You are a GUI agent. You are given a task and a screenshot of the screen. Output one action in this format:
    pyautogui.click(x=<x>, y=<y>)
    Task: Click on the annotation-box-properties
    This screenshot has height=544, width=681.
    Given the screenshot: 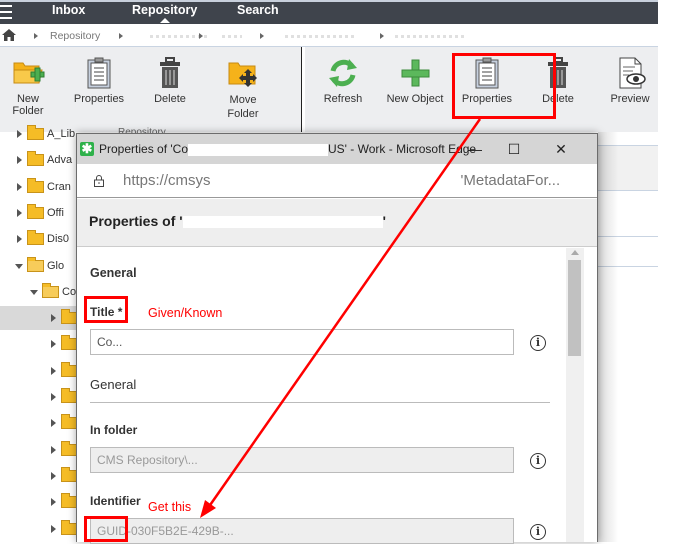 What is the action you would take?
    pyautogui.click(x=504, y=86)
    